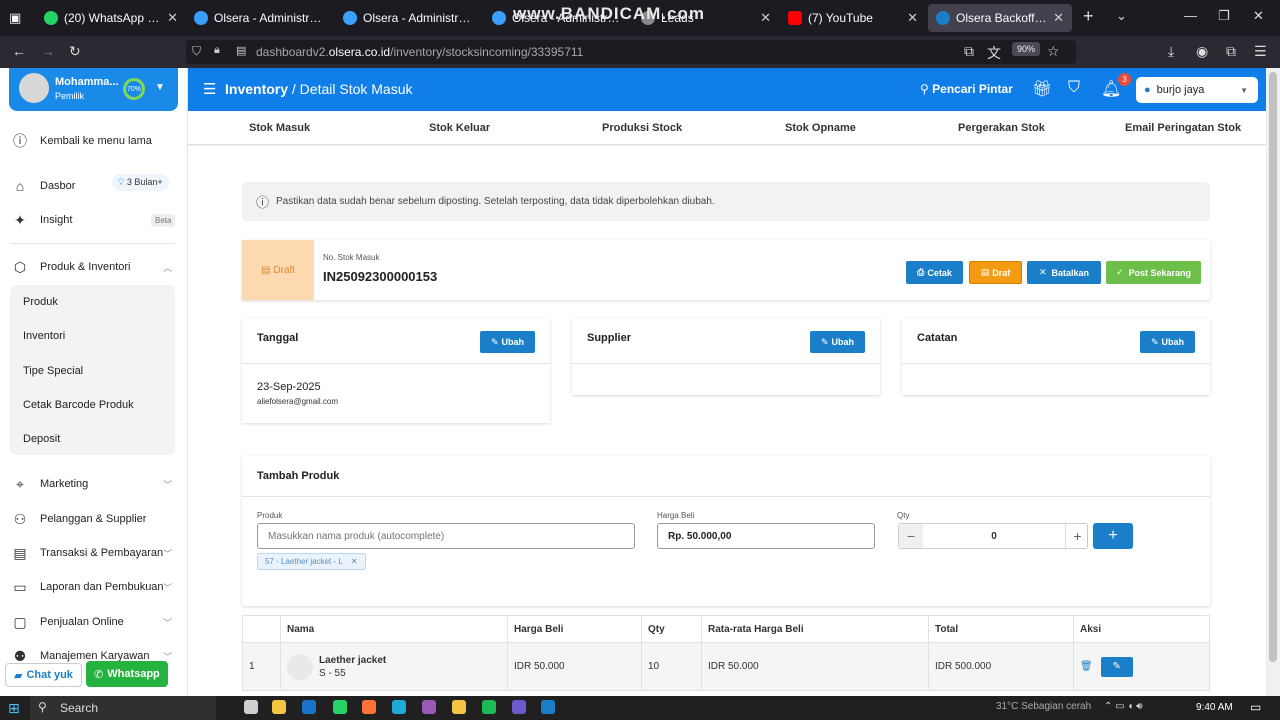  Describe the element at coordinates (111, 18) in the screenshot. I see `browser-tab: (20) WhatsApp Business✕` at that location.